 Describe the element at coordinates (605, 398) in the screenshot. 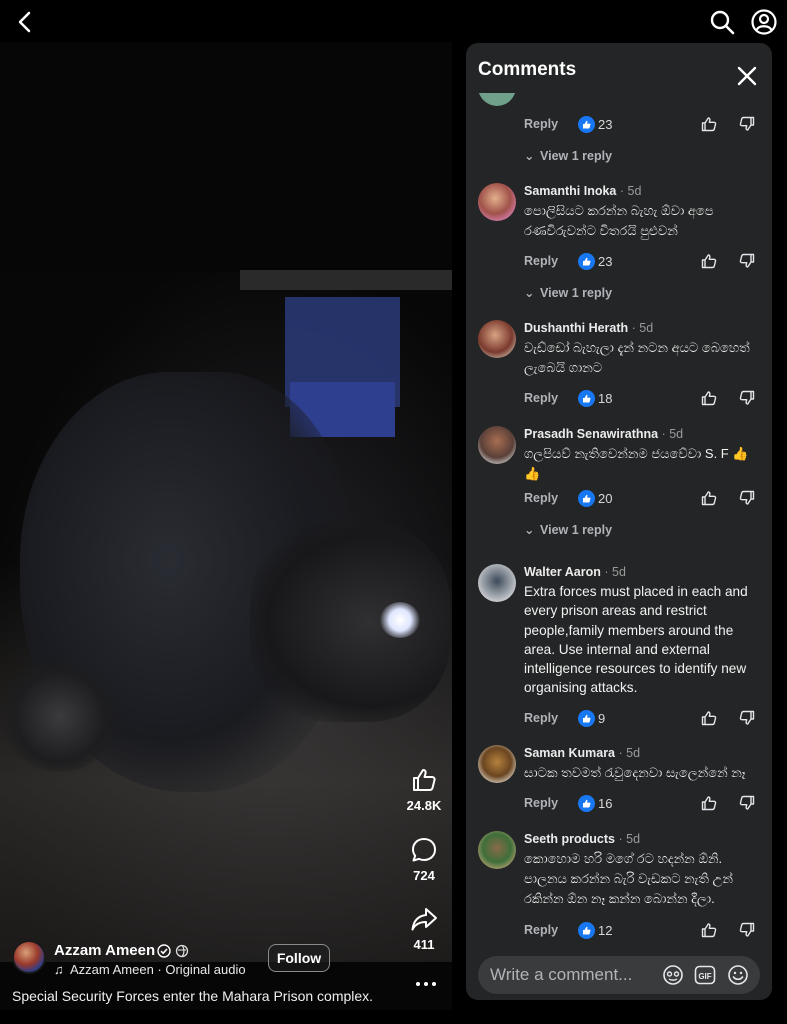

I see `comment-like-count: 18` at that location.